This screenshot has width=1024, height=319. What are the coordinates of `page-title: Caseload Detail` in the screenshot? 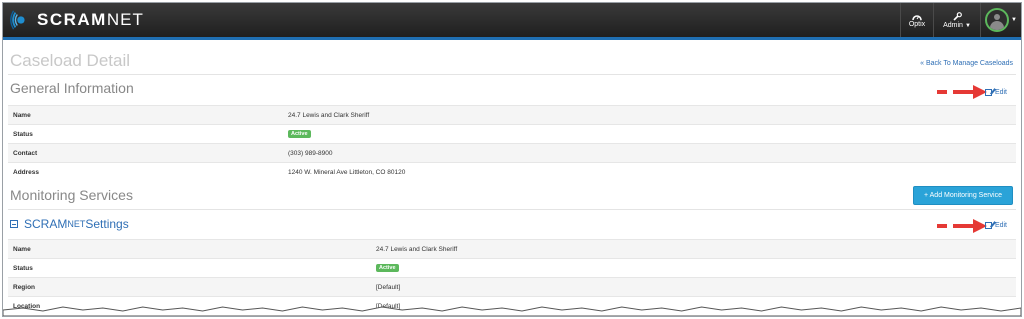 It's located at (70, 60).